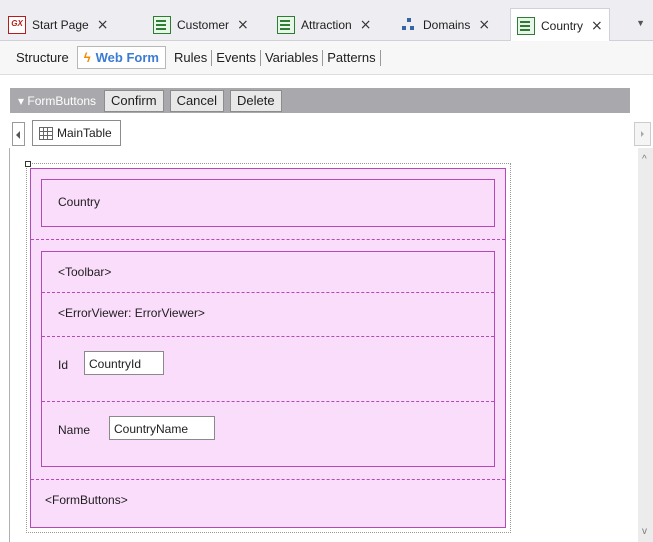 This screenshot has height=542, width=653. I want to click on tab-events: Events, so click(236, 57).